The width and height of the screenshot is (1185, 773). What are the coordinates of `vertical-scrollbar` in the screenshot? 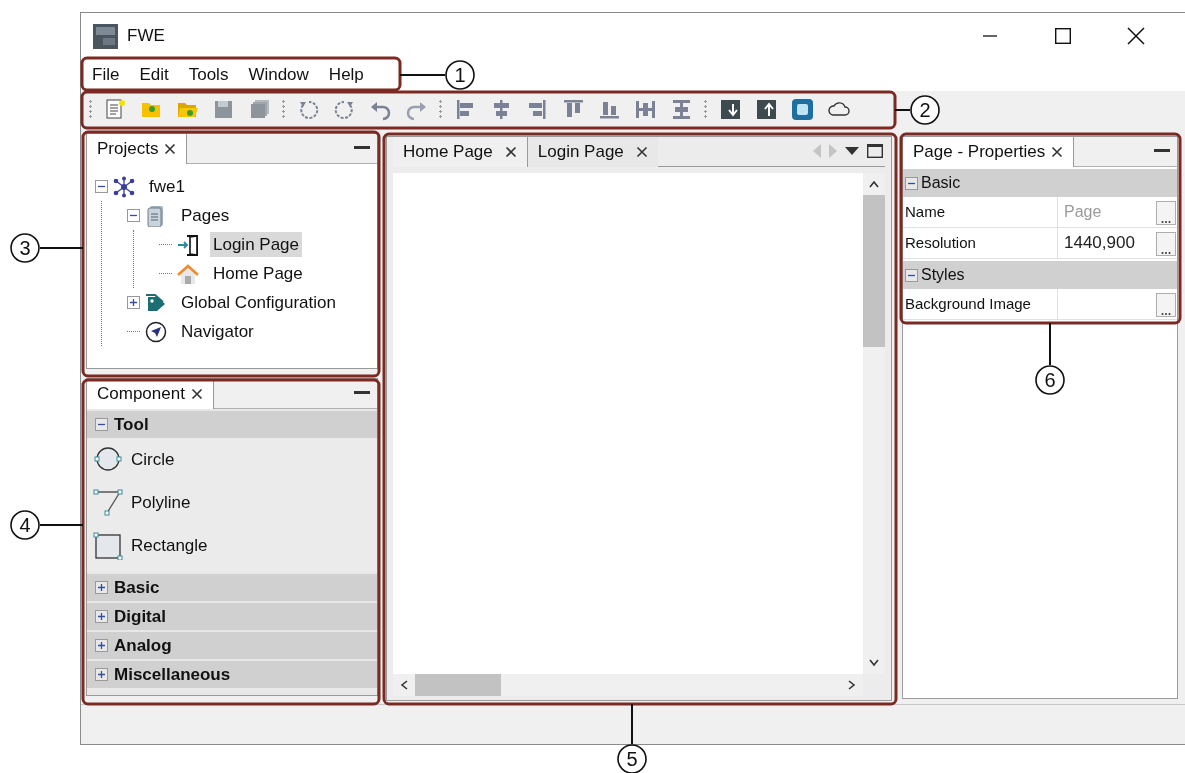 It's located at (874, 423).